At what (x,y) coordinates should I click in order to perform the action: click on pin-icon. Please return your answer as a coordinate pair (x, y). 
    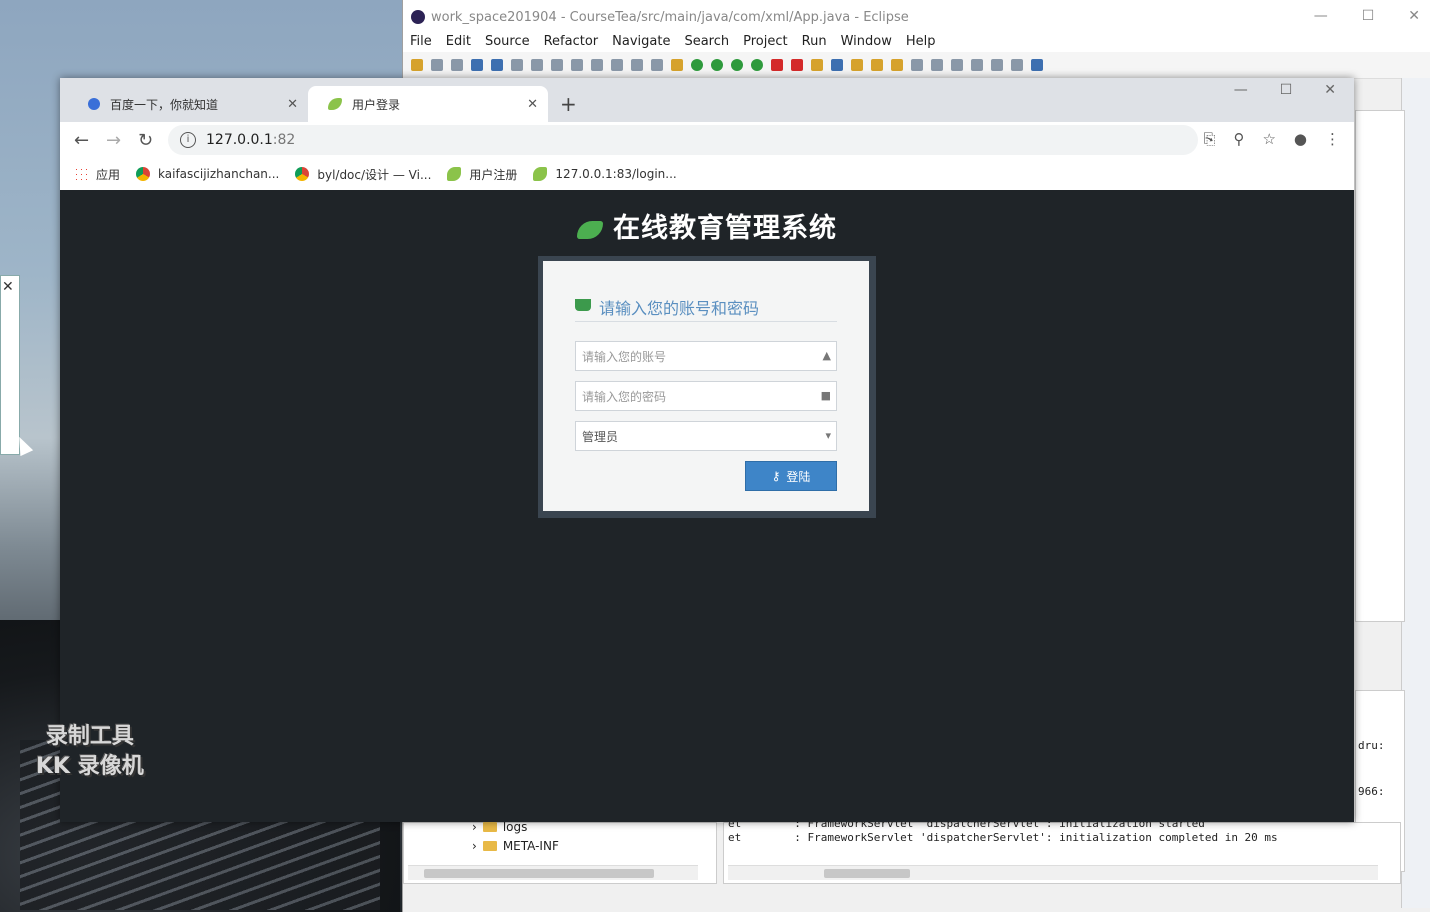
    Looking at the image, I should click on (937, 65).